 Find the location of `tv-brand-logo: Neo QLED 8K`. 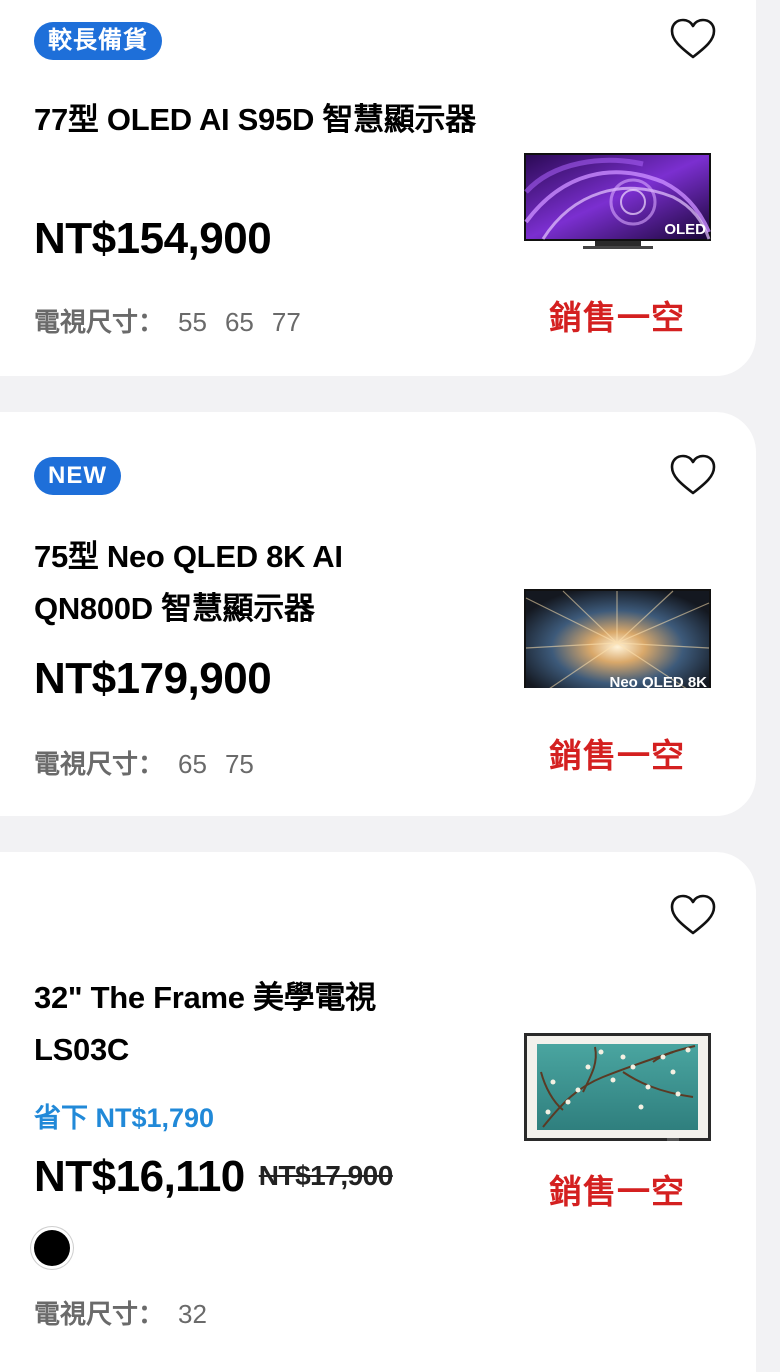

tv-brand-logo: Neo QLED 8K is located at coordinates (658, 681).